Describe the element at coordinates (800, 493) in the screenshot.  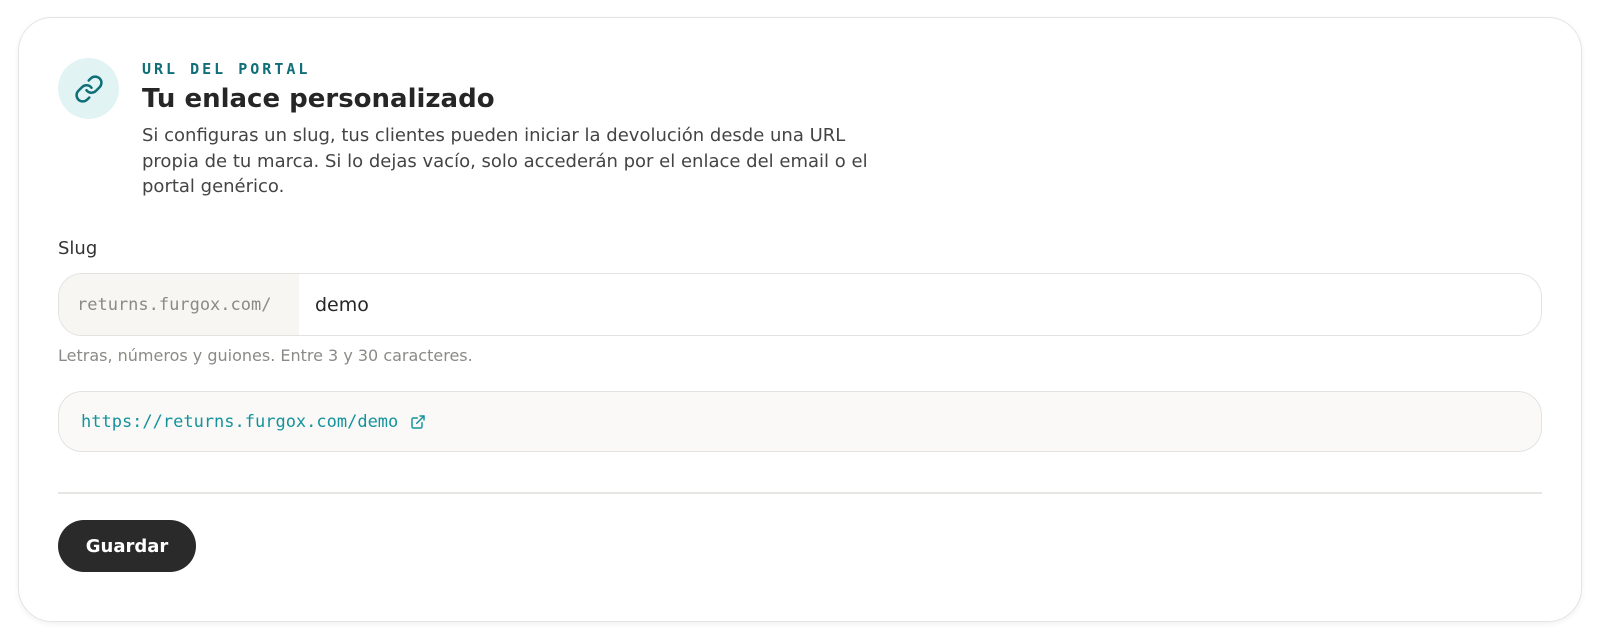
I see `divider` at that location.